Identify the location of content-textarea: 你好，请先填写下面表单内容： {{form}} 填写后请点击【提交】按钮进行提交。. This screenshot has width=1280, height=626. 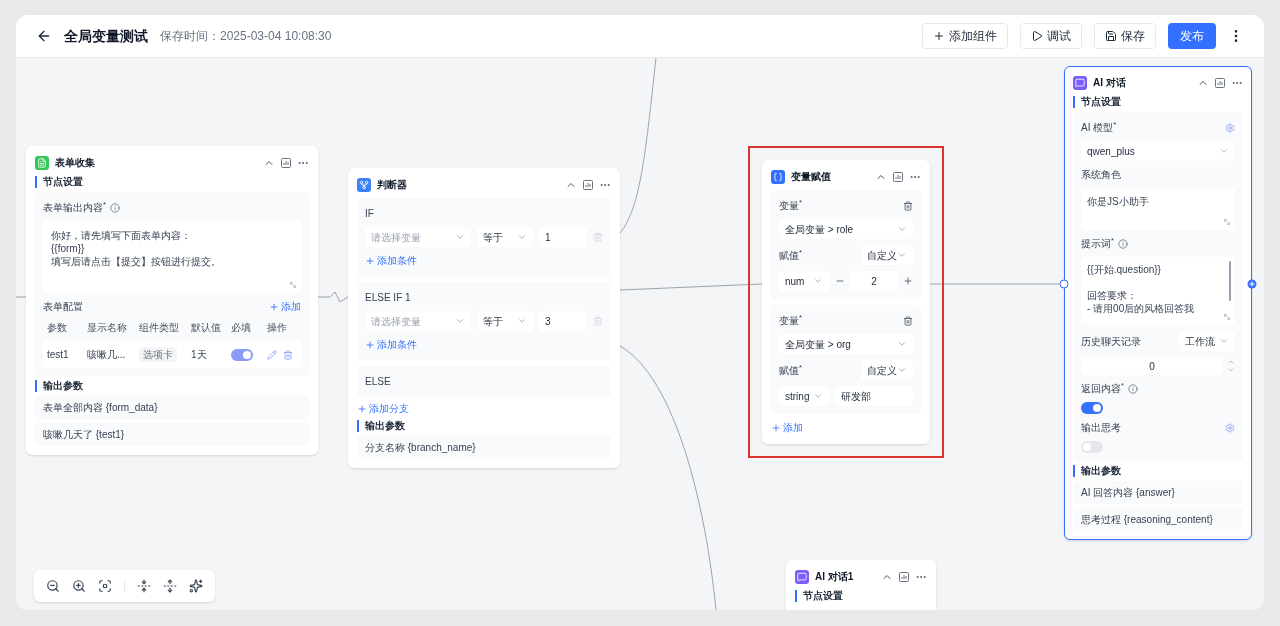
(172, 257).